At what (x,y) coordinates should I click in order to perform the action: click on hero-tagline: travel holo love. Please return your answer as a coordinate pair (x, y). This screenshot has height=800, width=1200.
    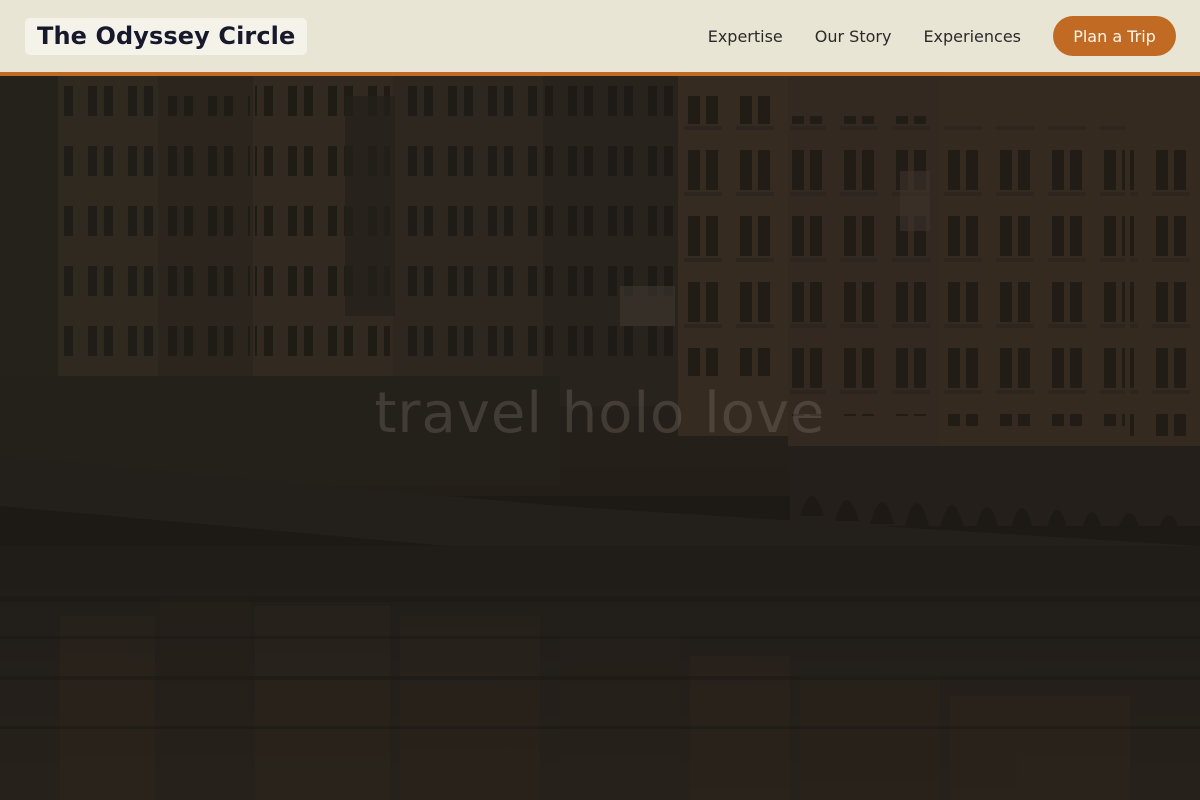
    Looking at the image, I should click on (600, 413).